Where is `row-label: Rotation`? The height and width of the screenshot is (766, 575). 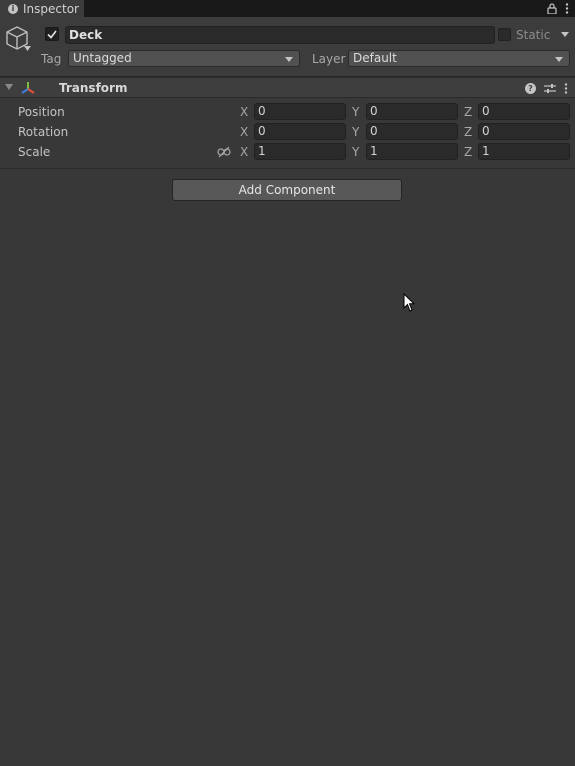
row-label: Rotation is located at coordinates (43, 132).